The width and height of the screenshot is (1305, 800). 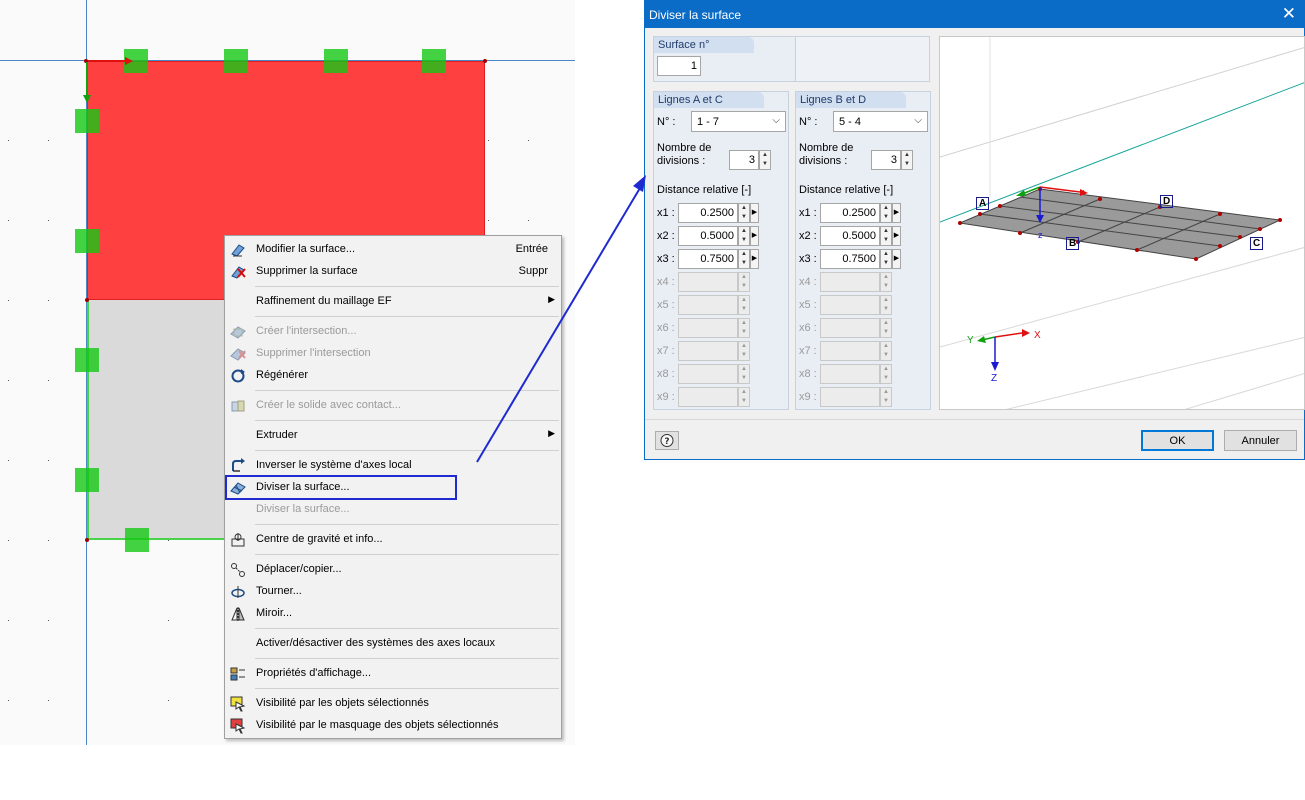 I want to click on move-copy-icon, so click(x=238, y=570).